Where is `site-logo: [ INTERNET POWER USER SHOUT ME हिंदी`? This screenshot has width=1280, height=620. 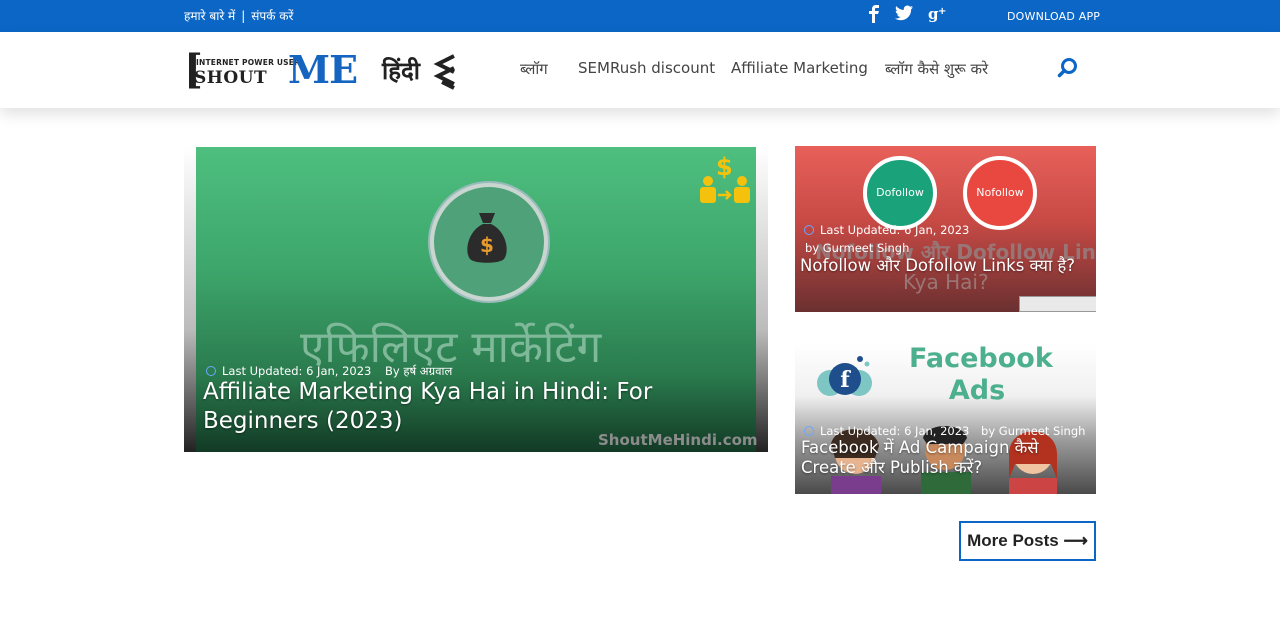 site-logo: [ INTERNET POWER USER SHOUT ME हिंदी is located at coordinates (321, 71).